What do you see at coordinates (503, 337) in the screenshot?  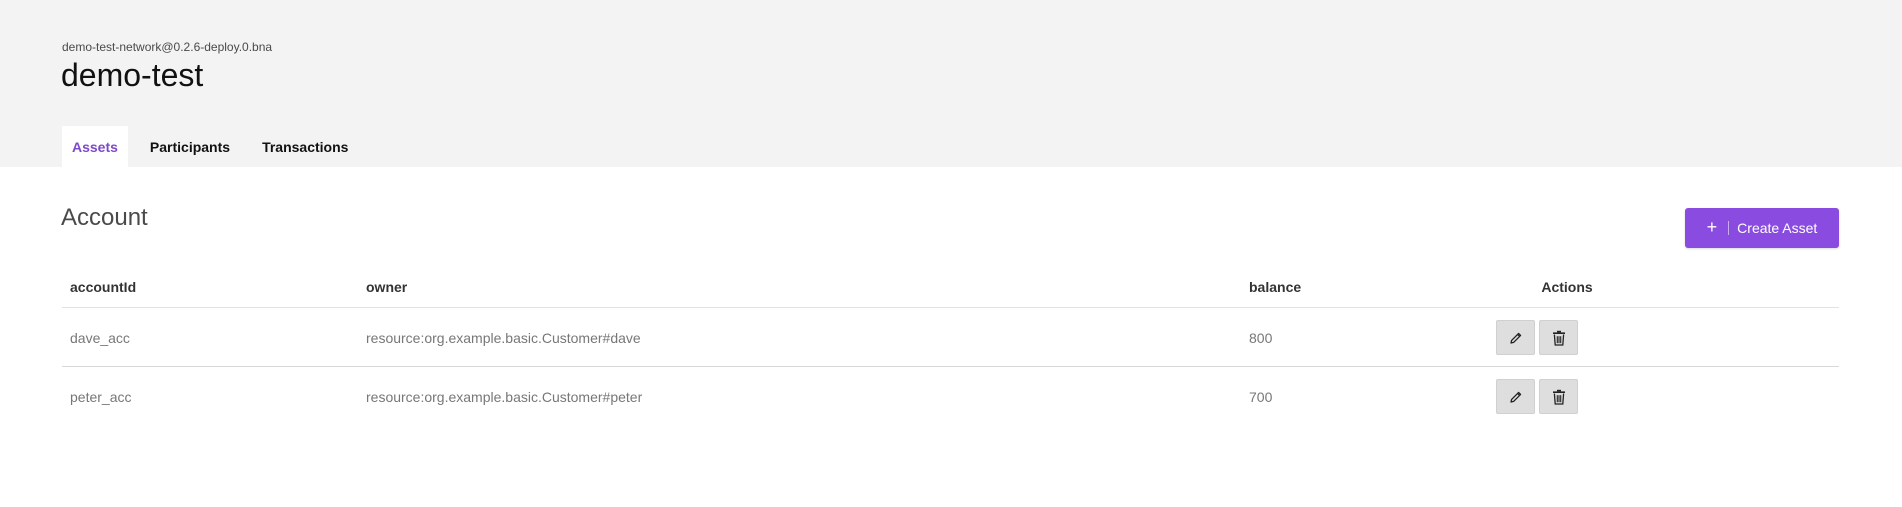 I see `cell-owner: resource:org.example.basic.Customer#dave` at bounding box center [503, 337].